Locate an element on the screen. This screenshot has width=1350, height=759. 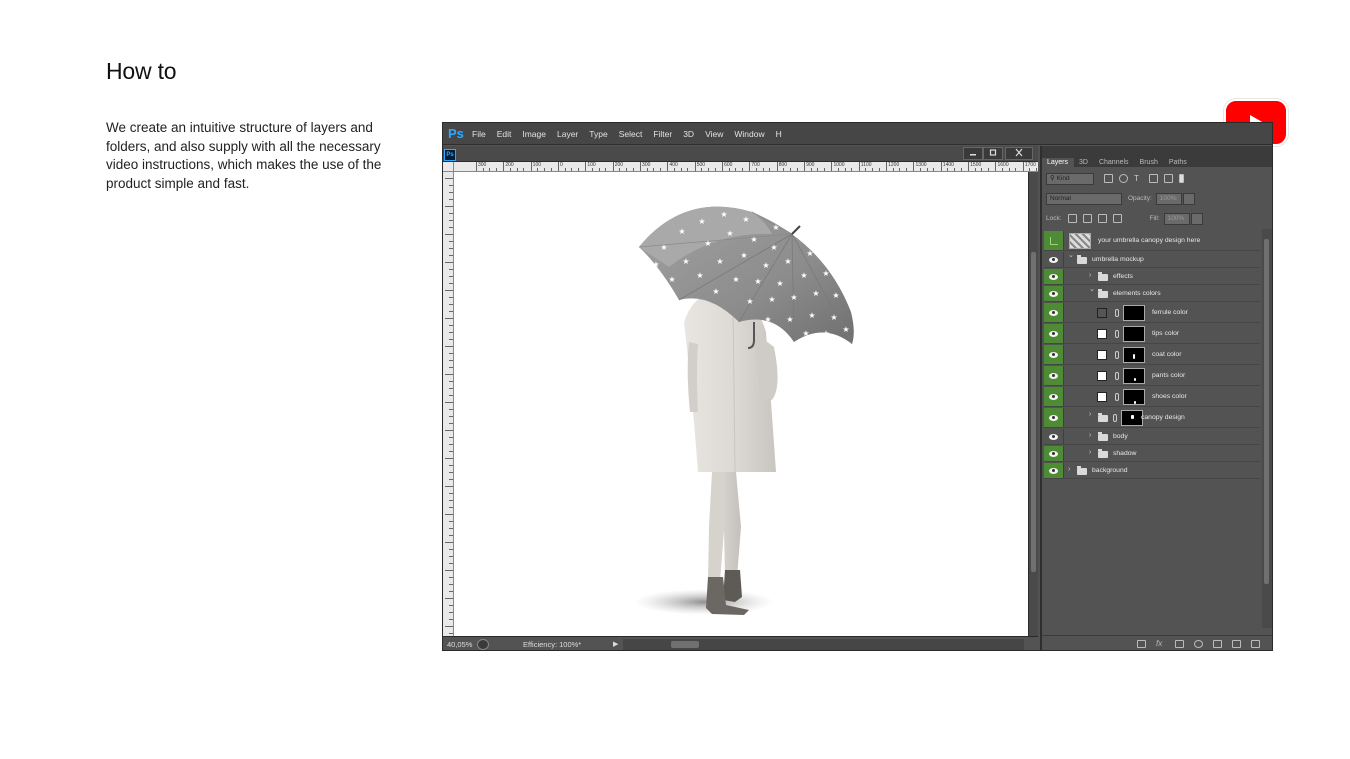
filter-toggle-icon is located at coordinates (1181, 178).